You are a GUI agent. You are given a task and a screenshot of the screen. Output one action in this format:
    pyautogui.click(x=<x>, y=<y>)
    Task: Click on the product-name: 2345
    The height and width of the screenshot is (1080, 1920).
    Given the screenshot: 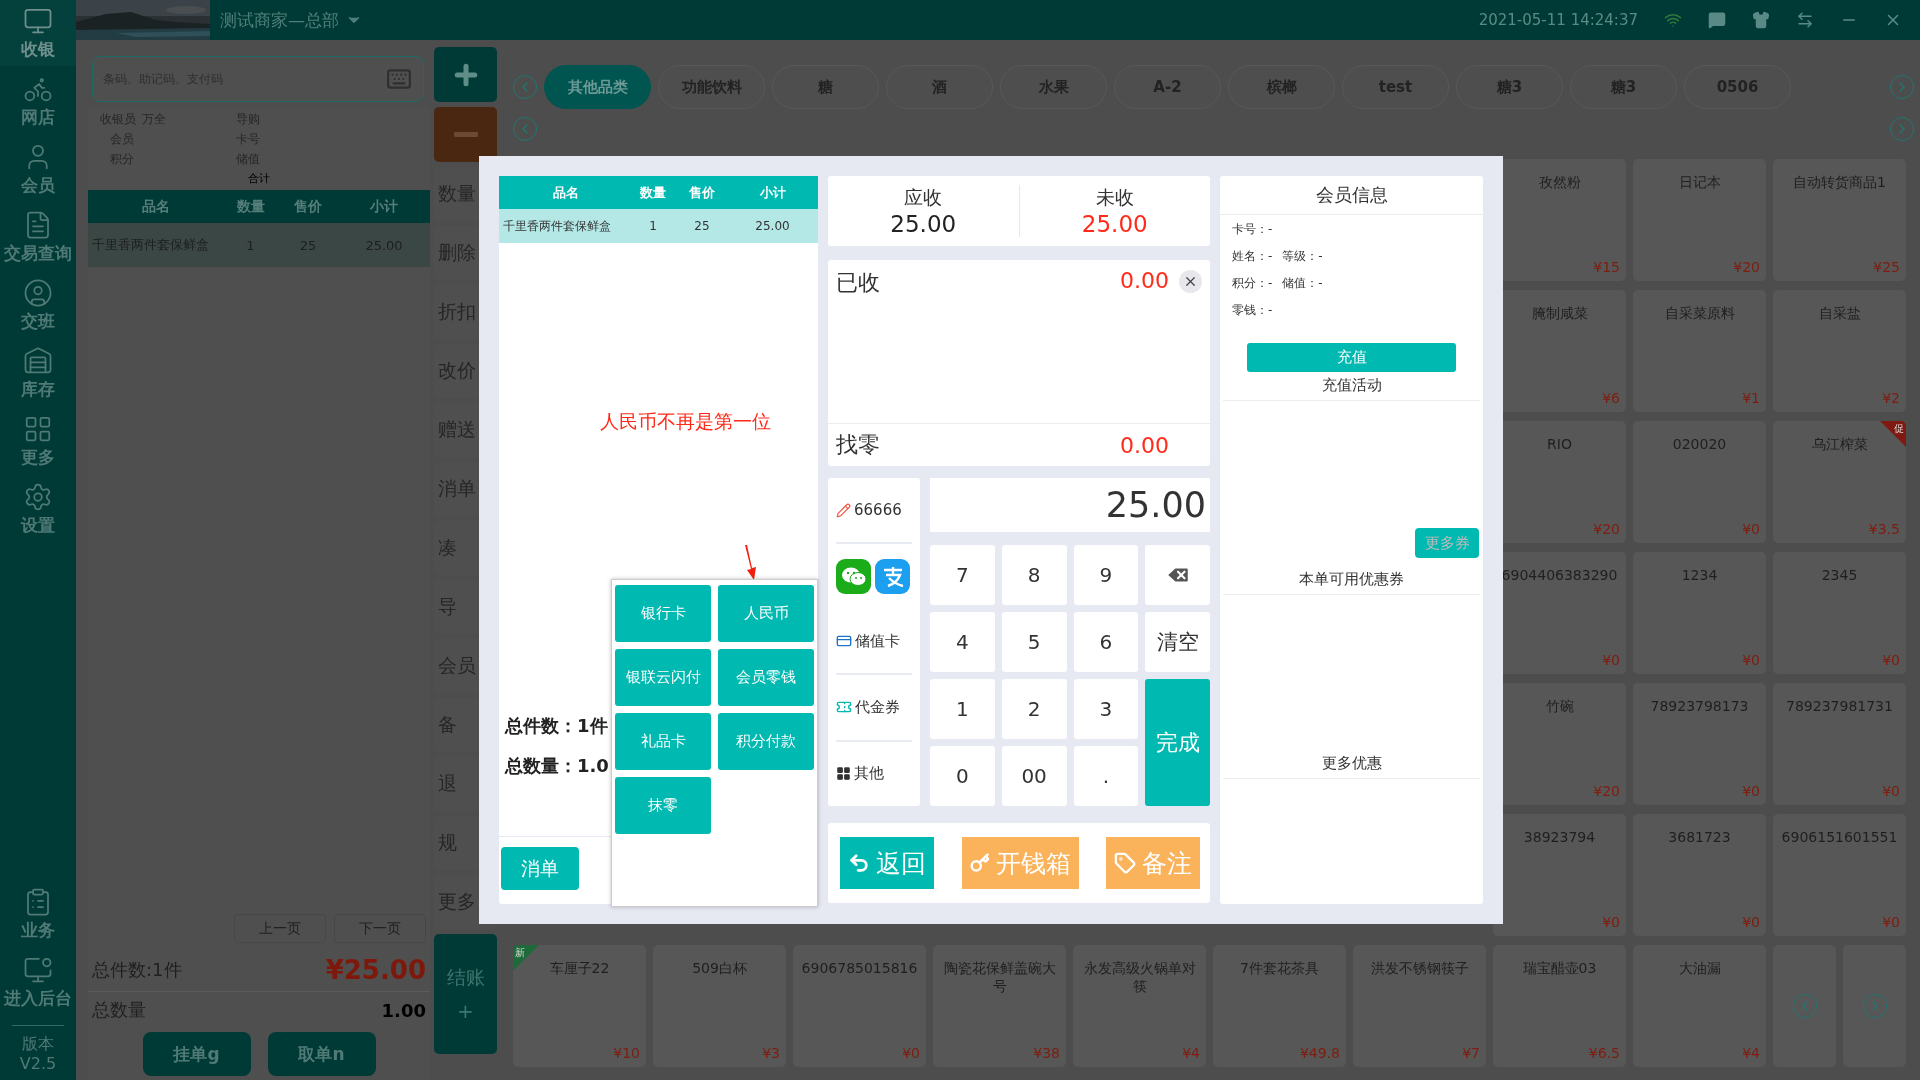 What is the action you would take?
    pyautogui.click(x=1839, y=575)
    